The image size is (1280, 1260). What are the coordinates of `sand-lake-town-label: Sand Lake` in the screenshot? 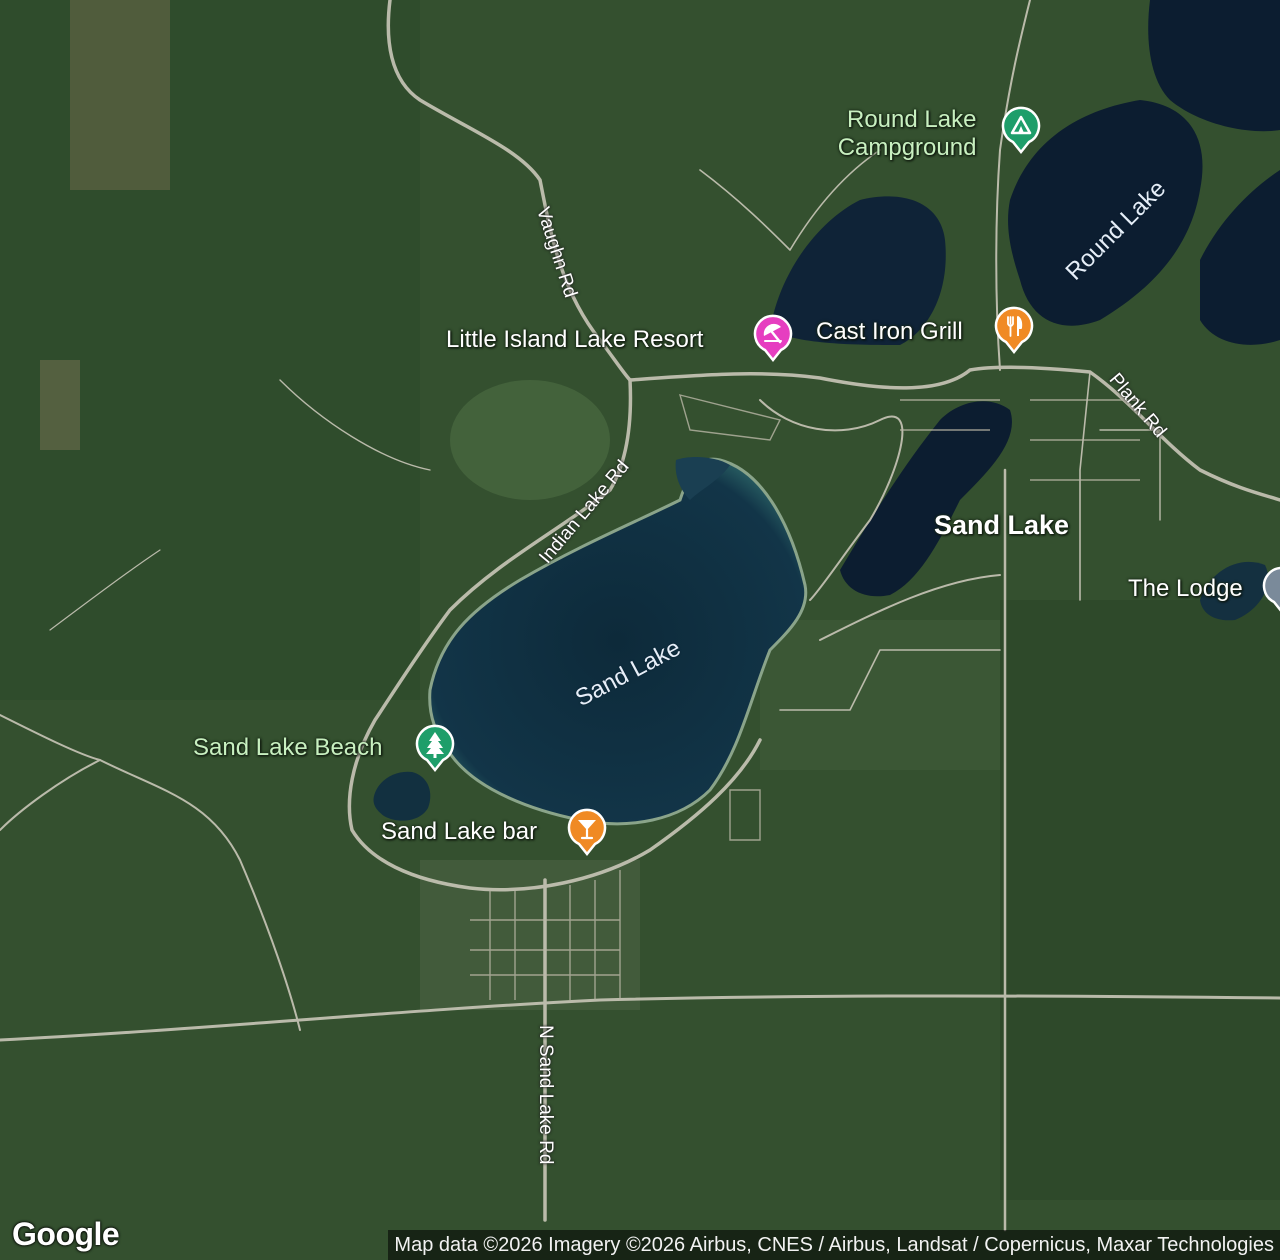 It's located at (1001, 525).